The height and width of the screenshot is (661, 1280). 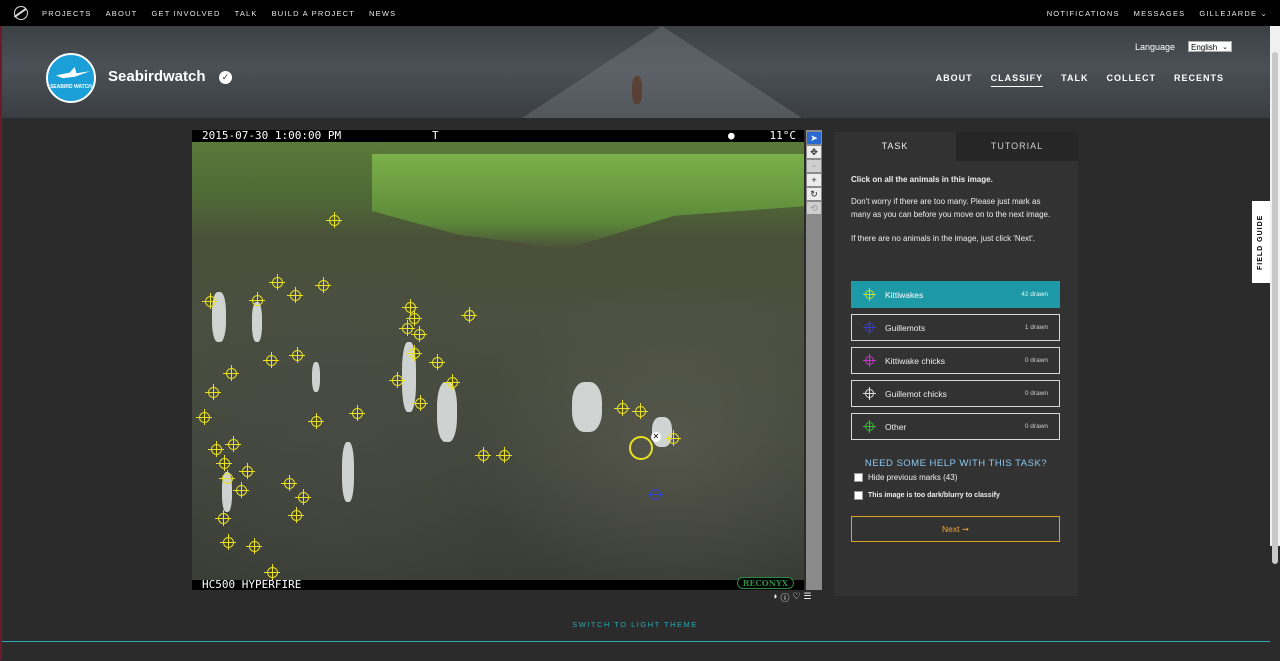 I want to click on image-channel: T, so click(x=435, y=136).